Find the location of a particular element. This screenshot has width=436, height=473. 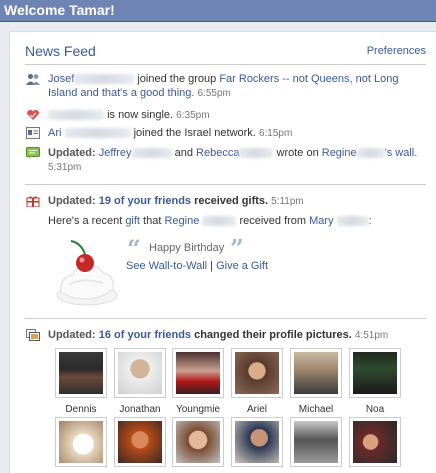

timestamp: 6:15pm is located at coordinates (275, 133).